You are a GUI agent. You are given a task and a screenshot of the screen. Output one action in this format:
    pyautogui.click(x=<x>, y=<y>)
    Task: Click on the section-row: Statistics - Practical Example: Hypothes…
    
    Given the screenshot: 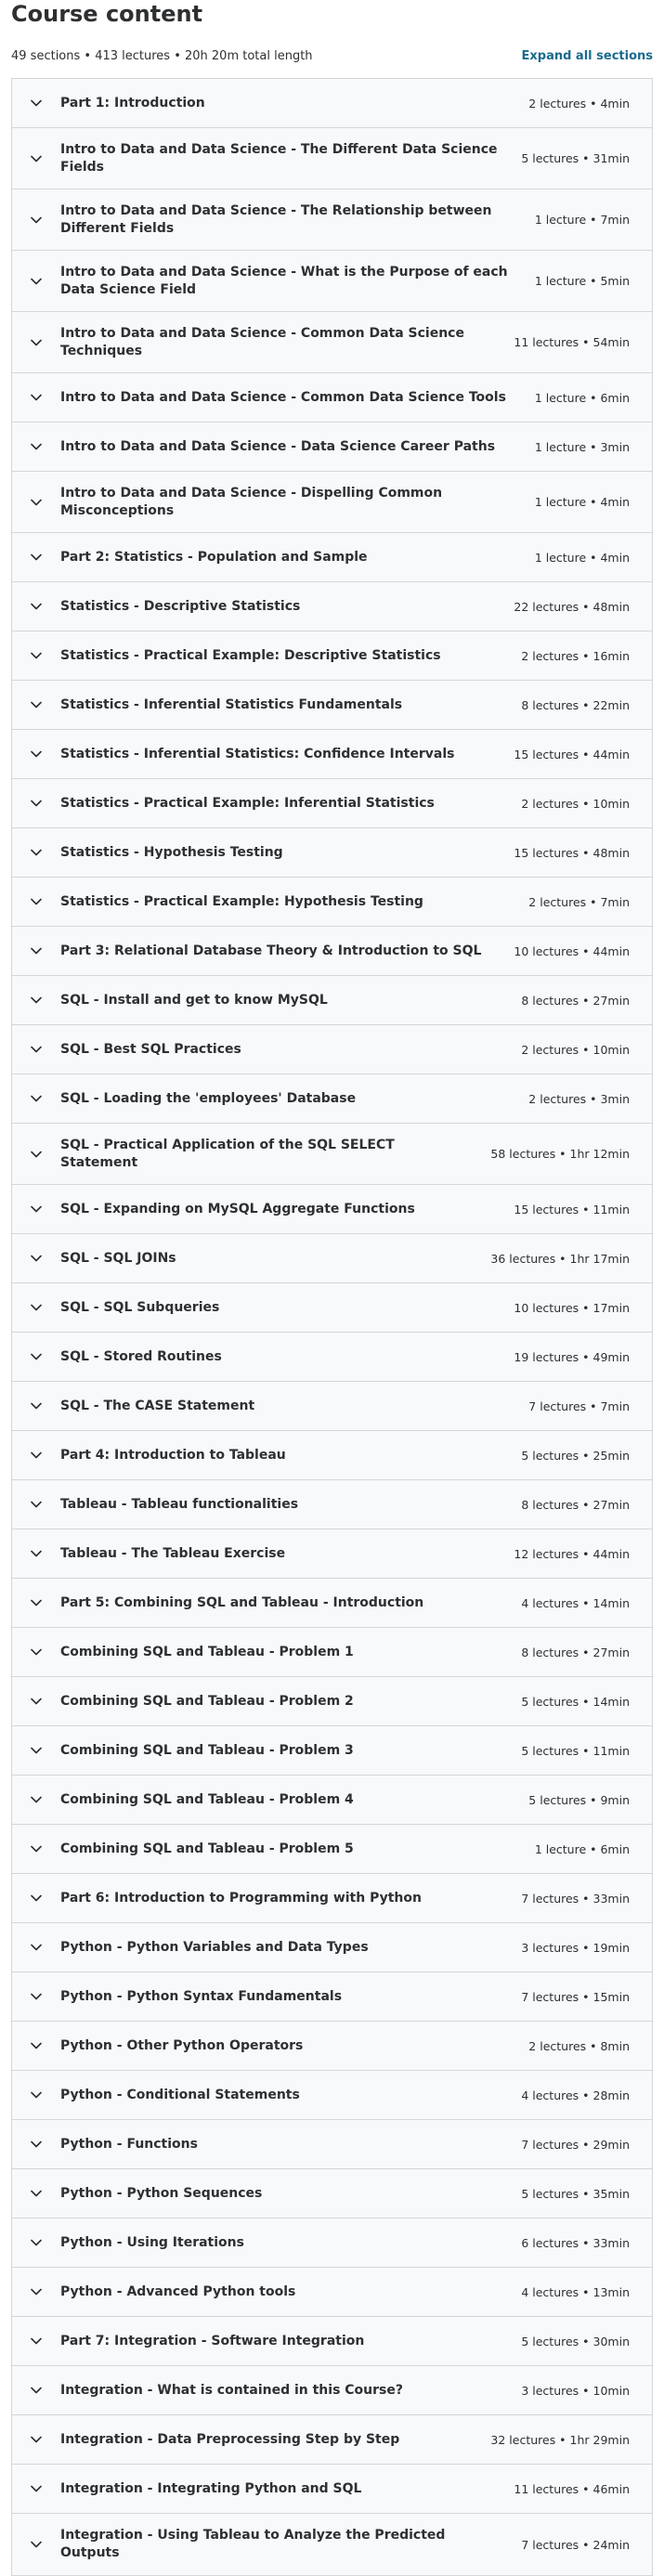 What is the action you would take?
    pyautogui.click(x=332, y=902)
    